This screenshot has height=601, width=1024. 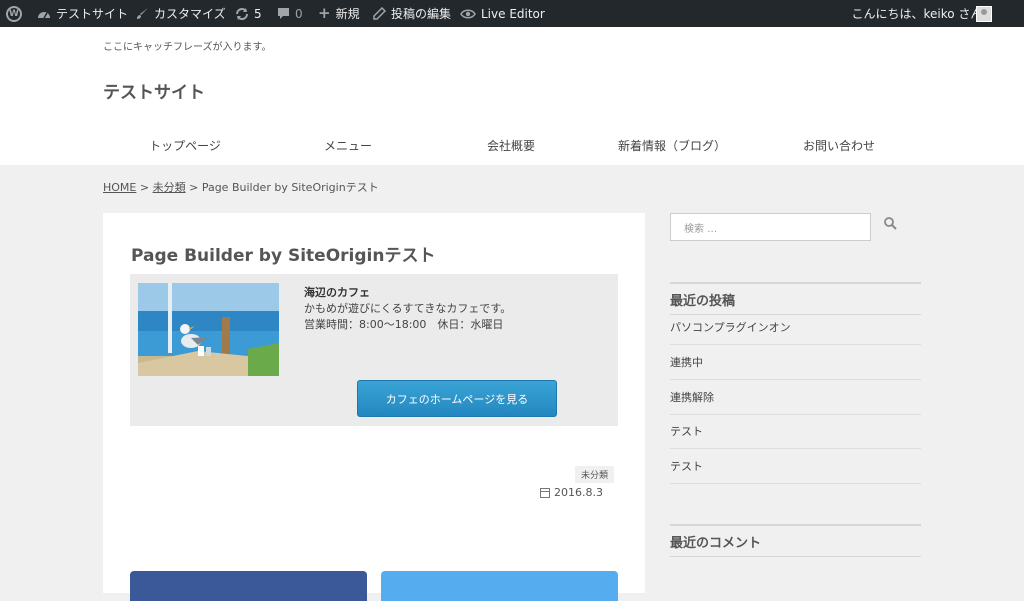 I want to click on brush-icon, so click(x=142, y=13).